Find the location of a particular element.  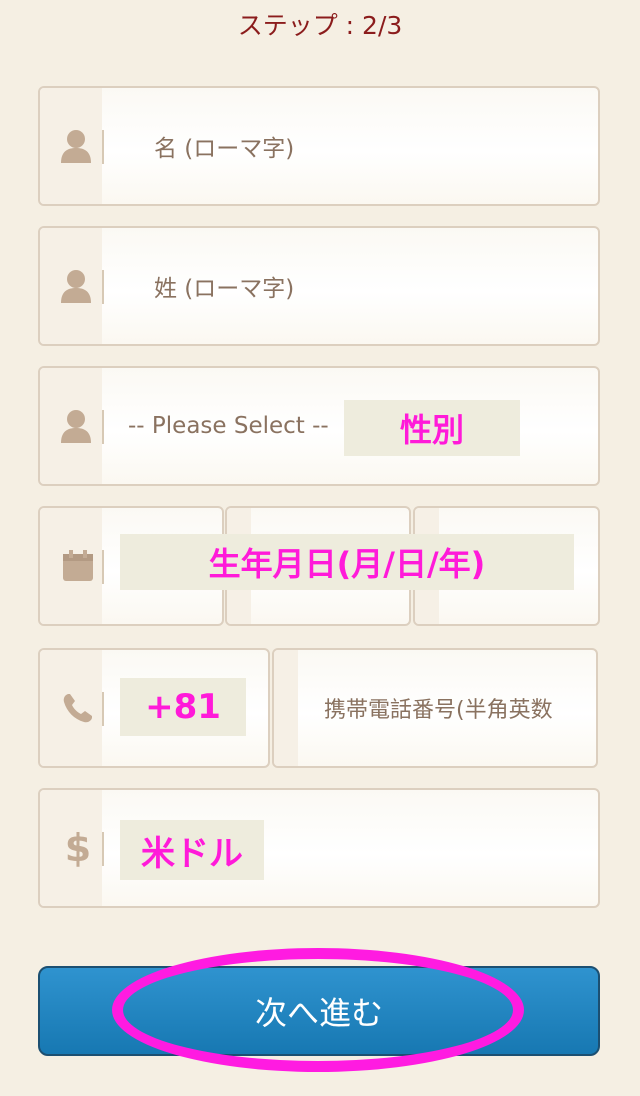

phone-number-input: 携帯電話番号(半角英数 is located at coordinates (450, 708).